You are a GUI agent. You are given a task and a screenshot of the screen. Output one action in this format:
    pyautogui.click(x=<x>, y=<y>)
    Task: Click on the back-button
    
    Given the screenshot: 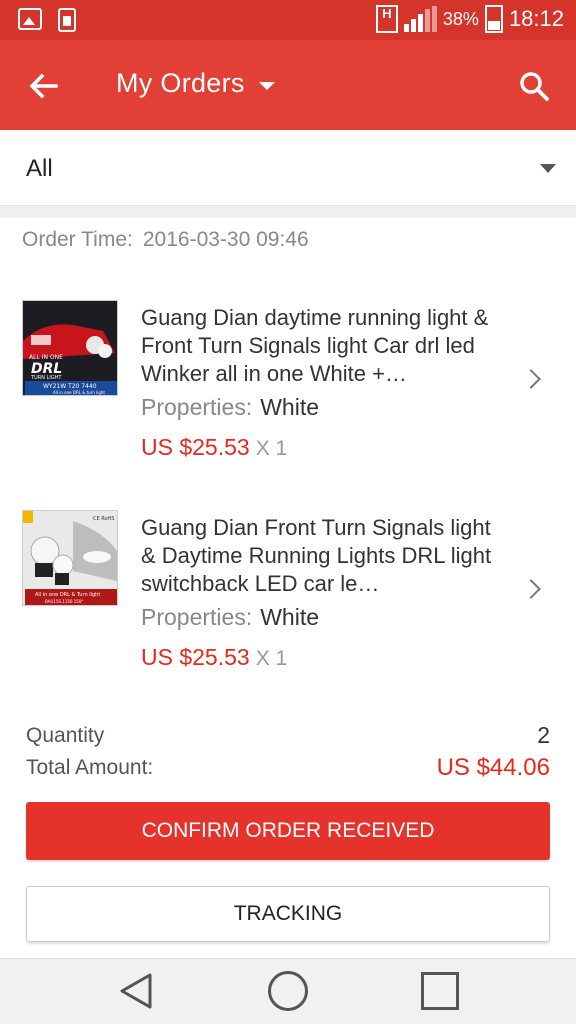 What is the action you would take?
    pyautogui.click(x=44, y=86)
    